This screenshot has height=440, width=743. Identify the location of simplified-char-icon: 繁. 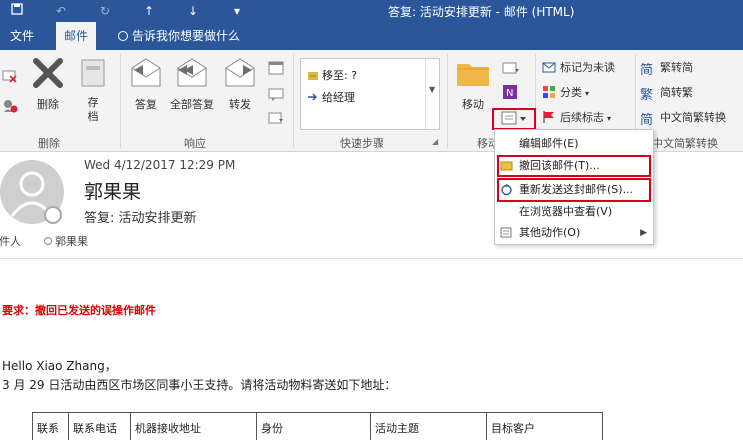
(647, 95).